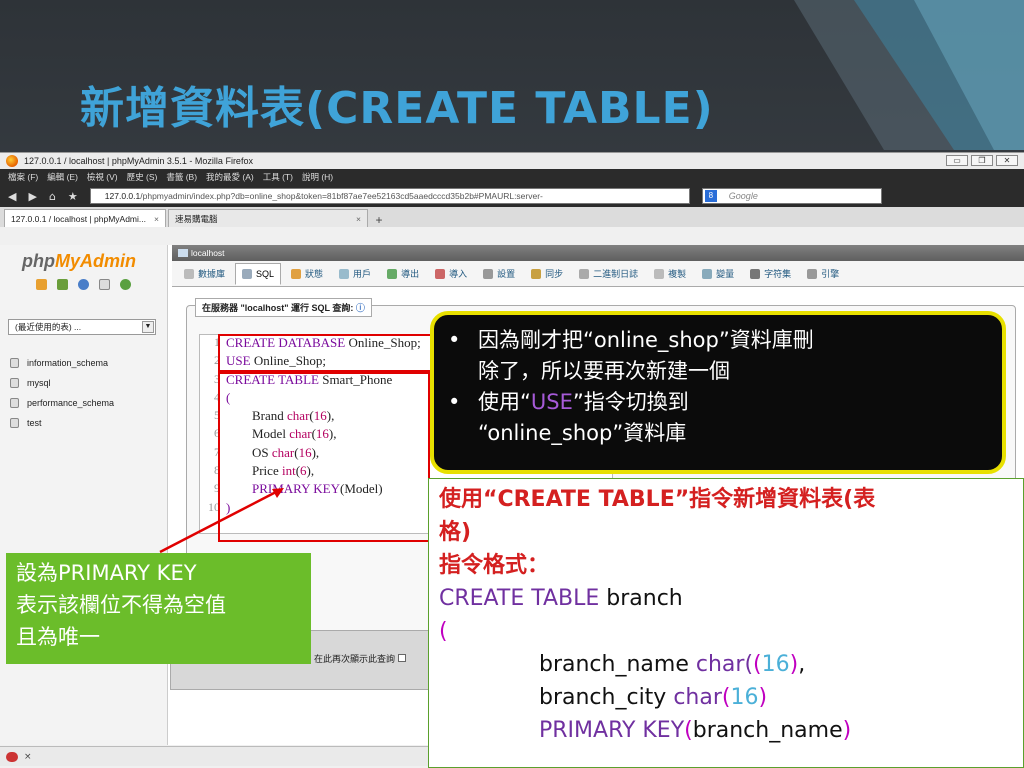 The width and height of the screenshot is (1024, 768). Describe the element at coordinates (830, 274) in the screenshot. I see `tab-label: 引擎` at that location.